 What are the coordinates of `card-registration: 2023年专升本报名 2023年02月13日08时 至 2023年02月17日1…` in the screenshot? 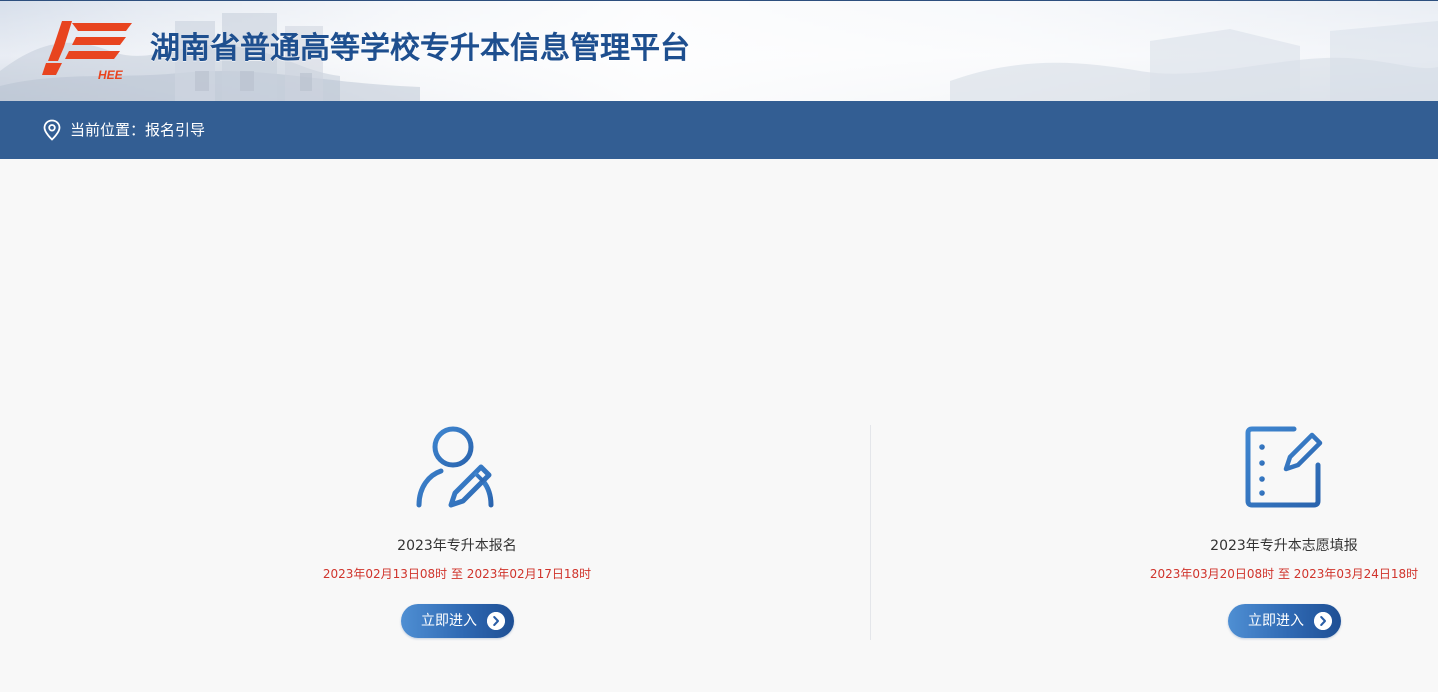 It's located at (457, 535).